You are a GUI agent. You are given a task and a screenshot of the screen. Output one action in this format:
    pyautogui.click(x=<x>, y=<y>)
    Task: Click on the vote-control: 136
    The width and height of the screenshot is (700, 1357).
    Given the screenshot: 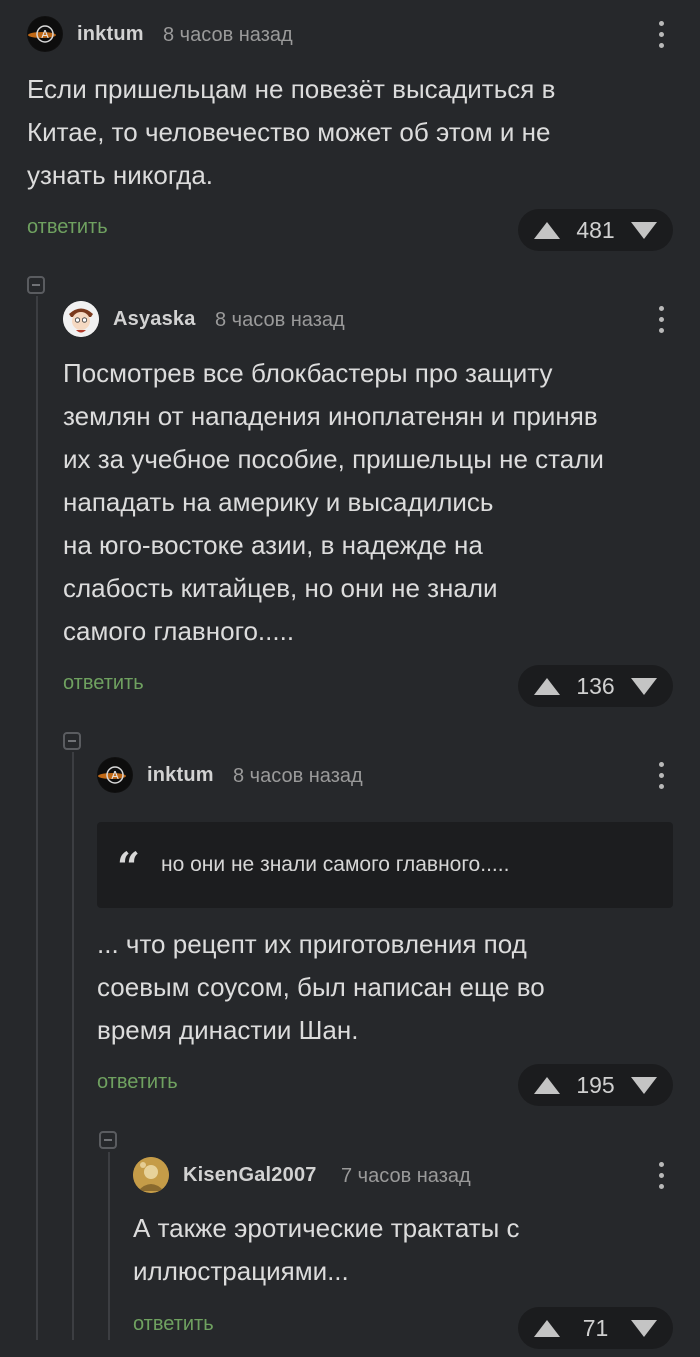 What is the action you would take?
    pyautogui.click(x=595, y=686)
    